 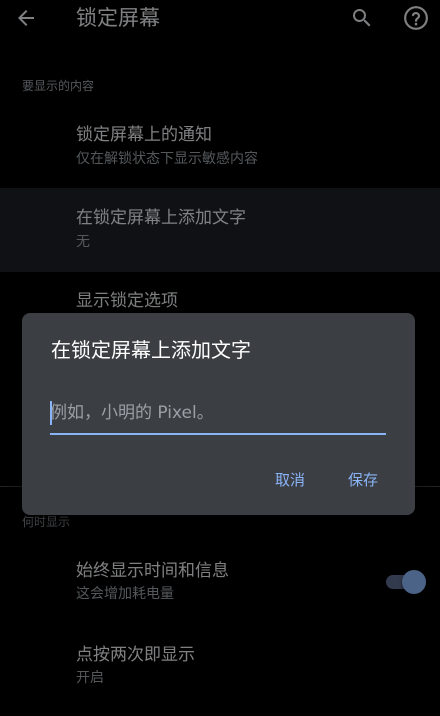 What do you see at coordinates (363, 480) in the screenshot?
I see `save-button: 保存` at bounding box center [363, 480].